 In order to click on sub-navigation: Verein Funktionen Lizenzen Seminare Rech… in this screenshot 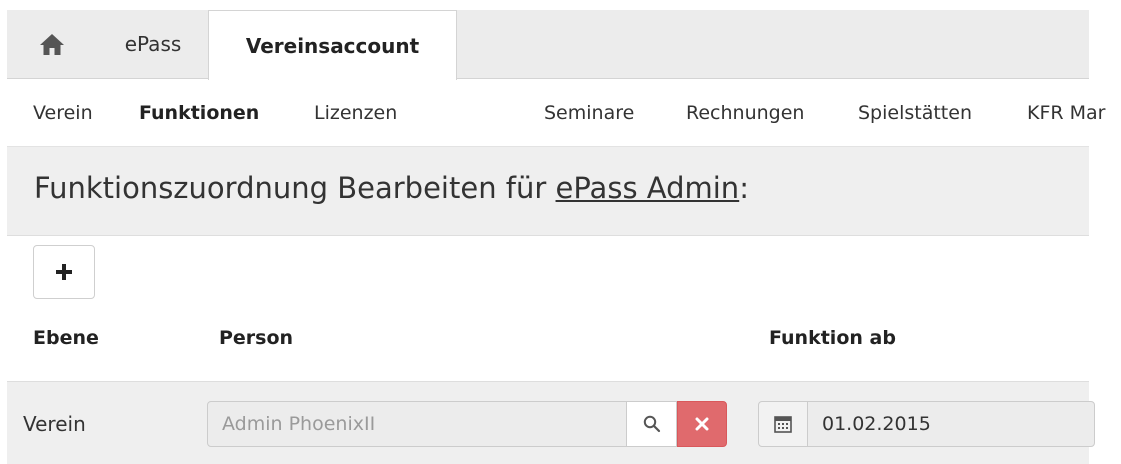, I will do `click(560, 113)`.